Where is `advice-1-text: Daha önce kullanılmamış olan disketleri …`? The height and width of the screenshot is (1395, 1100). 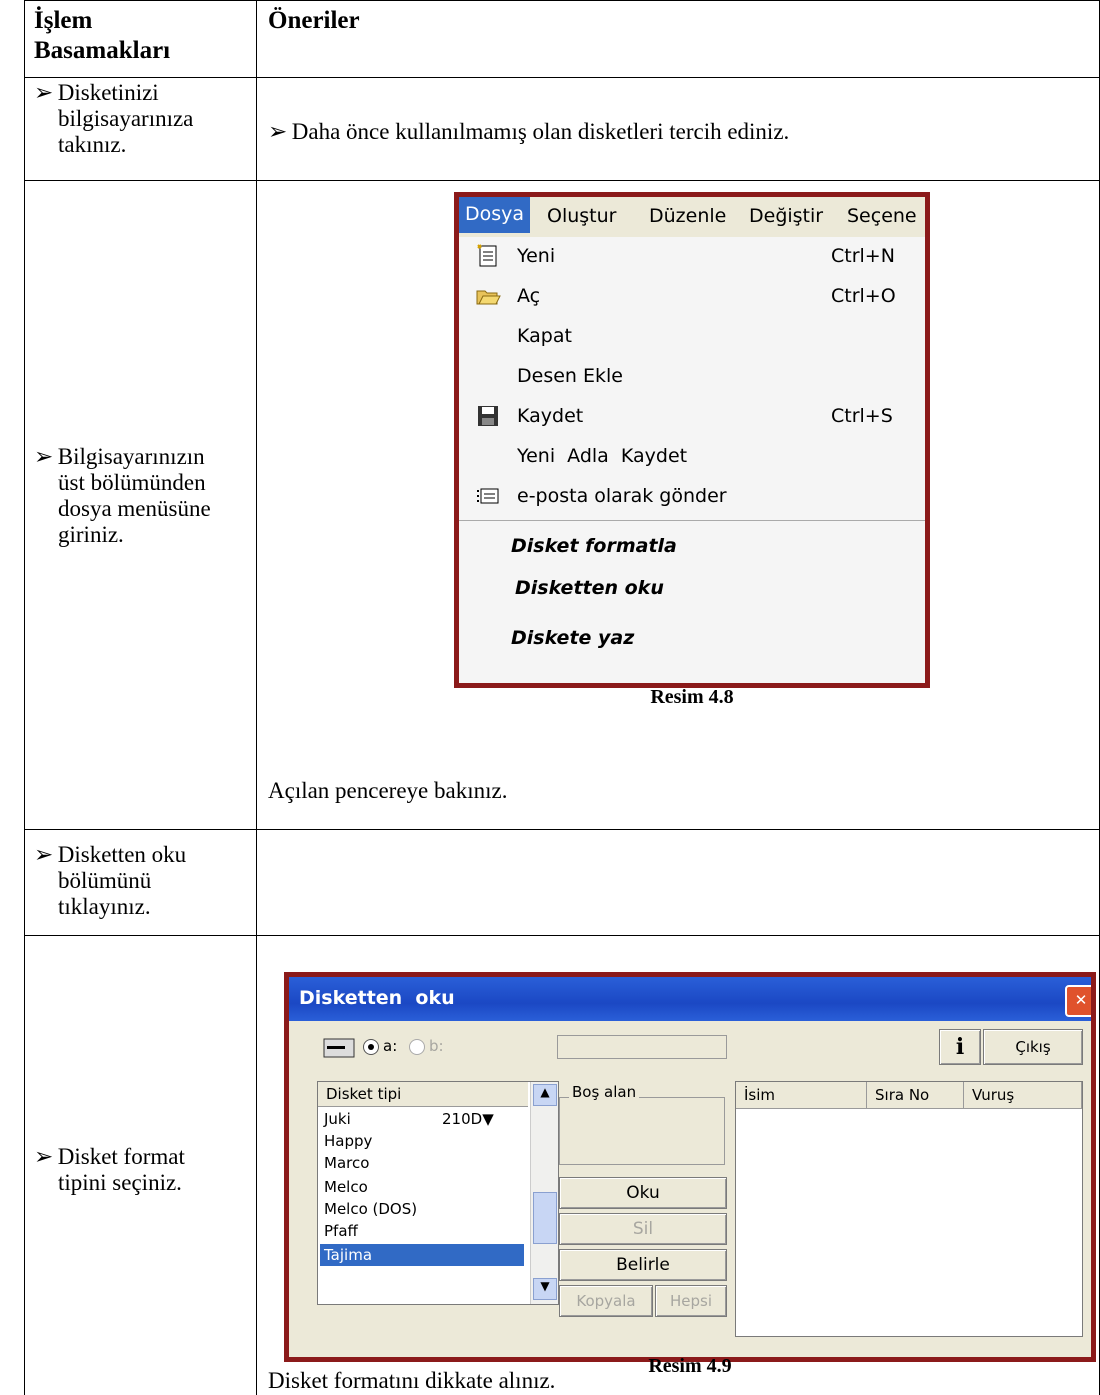
advice-1-text: Daha önce kullanılmamış olan disketleri … is located at coordinates (540, 131).